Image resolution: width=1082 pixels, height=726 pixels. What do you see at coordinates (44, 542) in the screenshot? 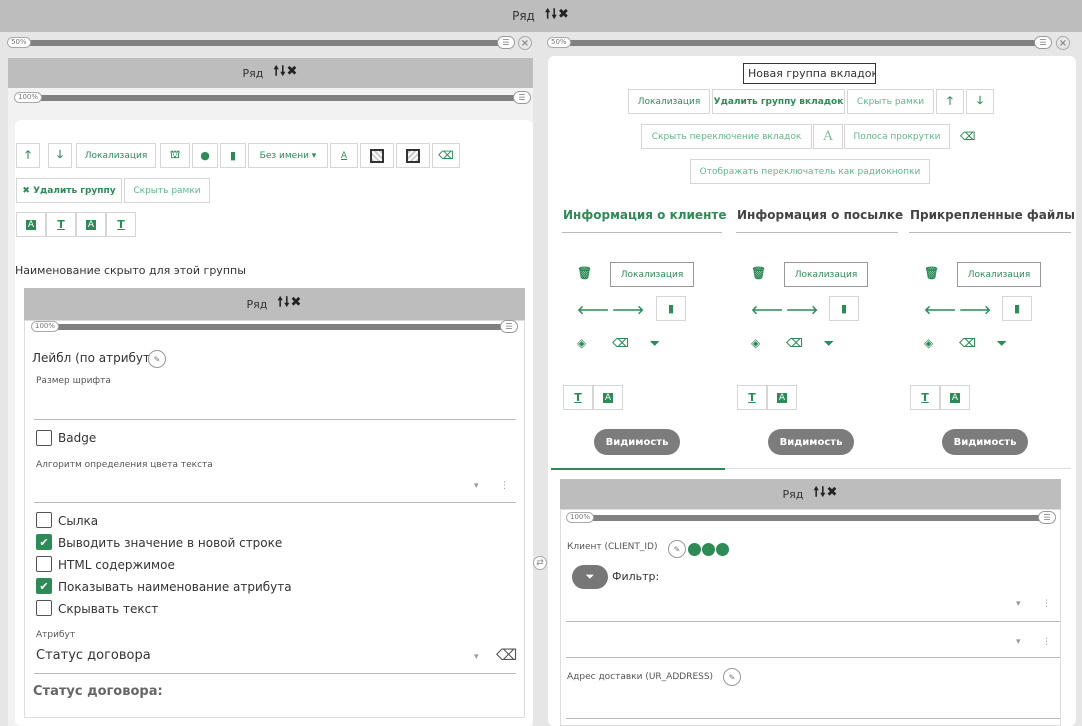
I see `newline-checkbox: ✔` at bounding box center [44, 542].